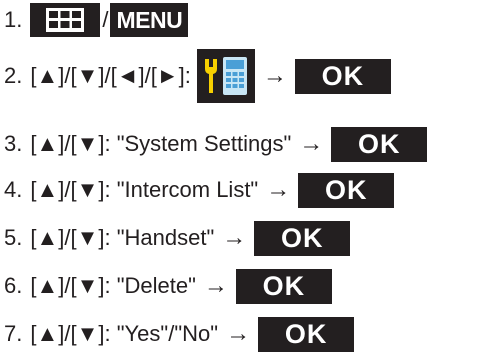  I want to click on menu-key: MENU, so click(149, 20).